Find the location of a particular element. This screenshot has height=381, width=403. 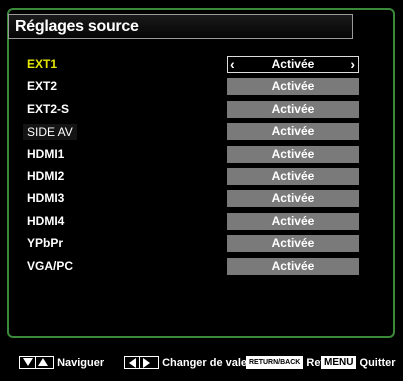

row-hdmi2: HDMI2 Activée is located at coordinates (201, 178).